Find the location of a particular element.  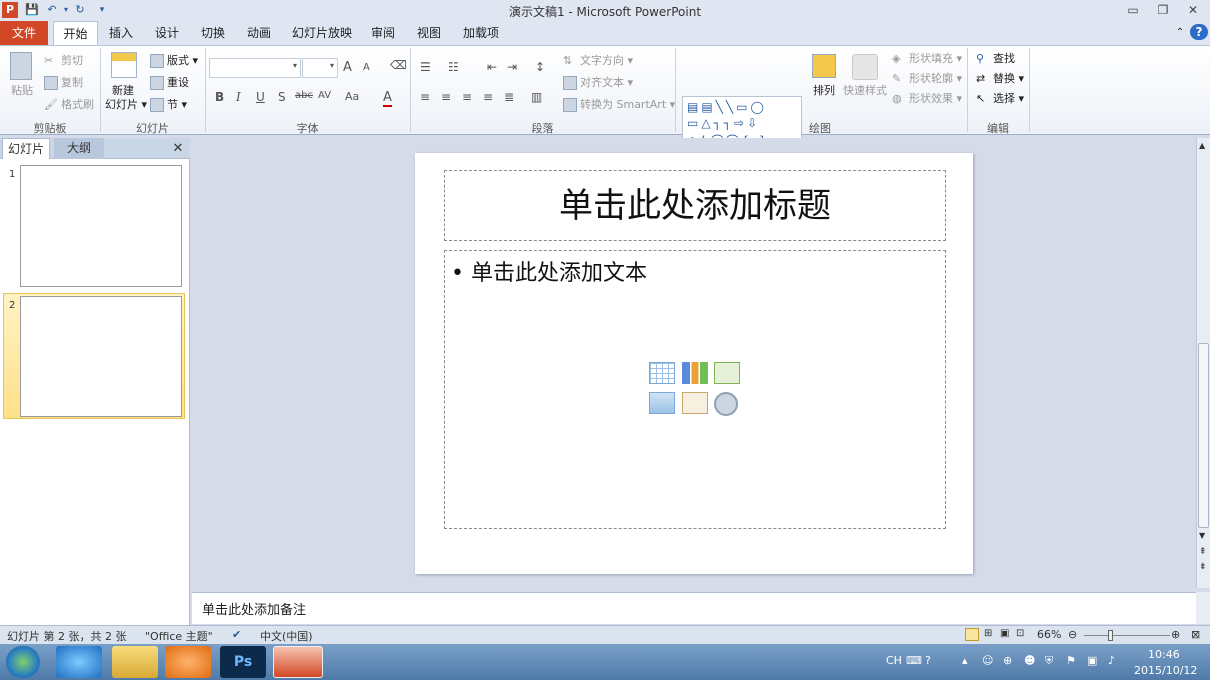

qq-icon: ☺ is located at coordinates (987, 660).